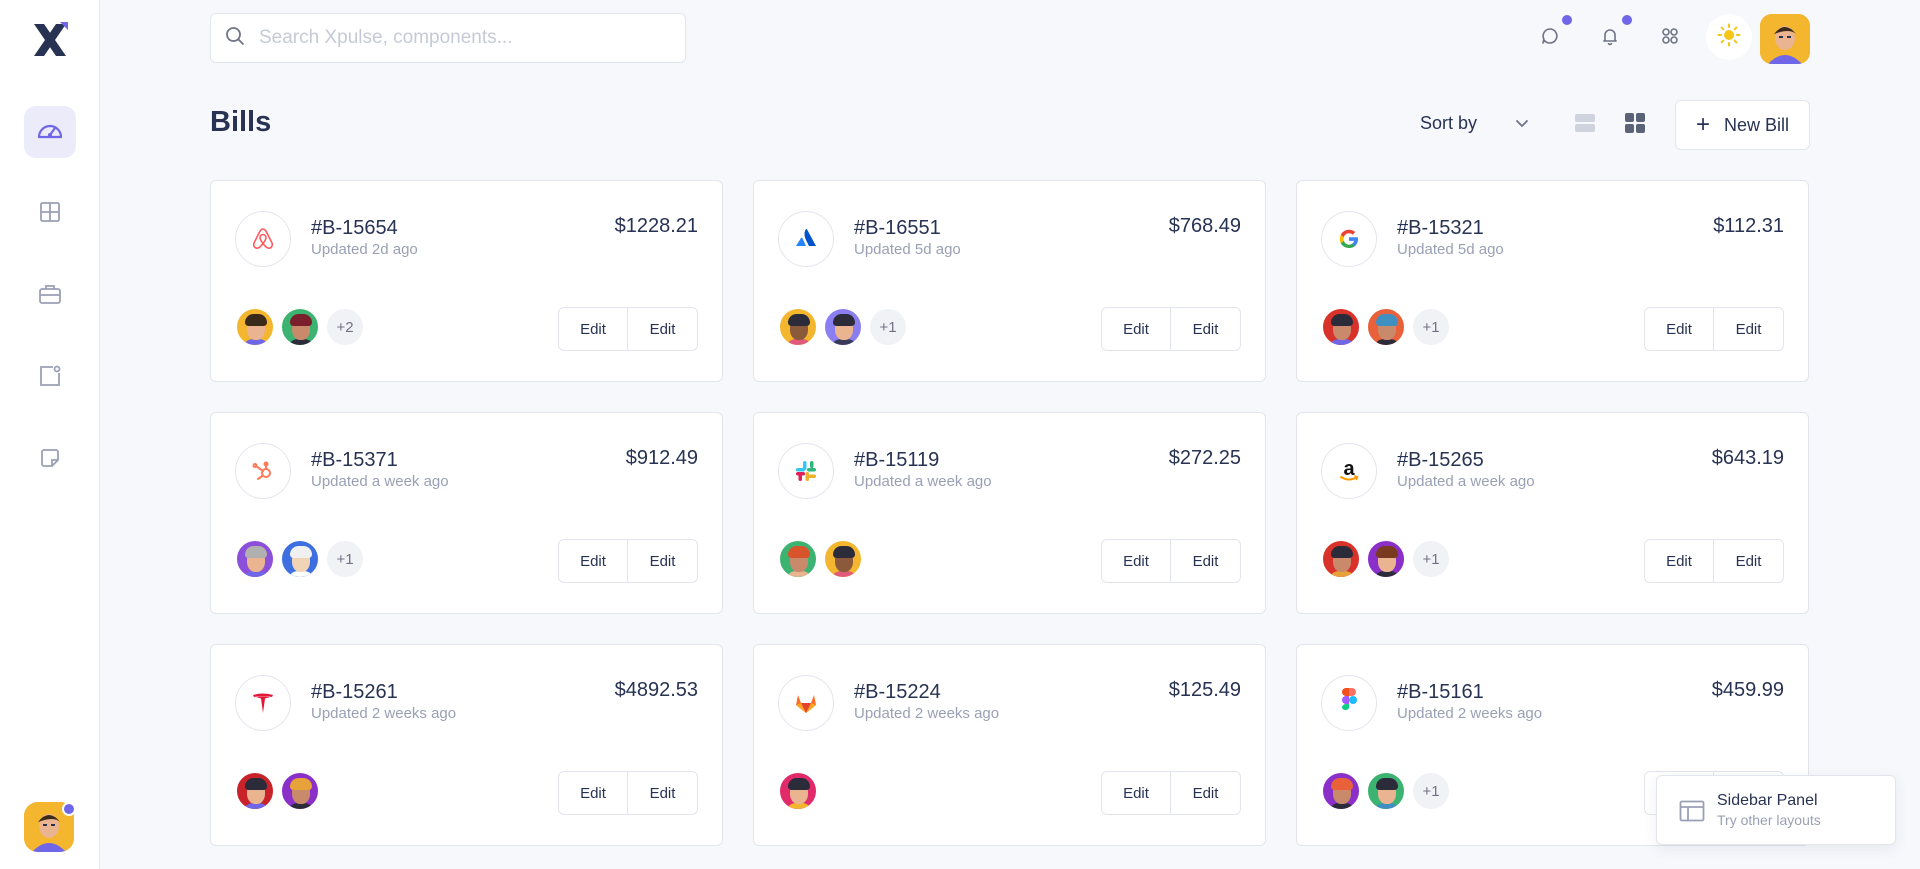 This screenshot has height=869, width=1920. I want to click on bill-amount: $125.49, so click(1204, 690).